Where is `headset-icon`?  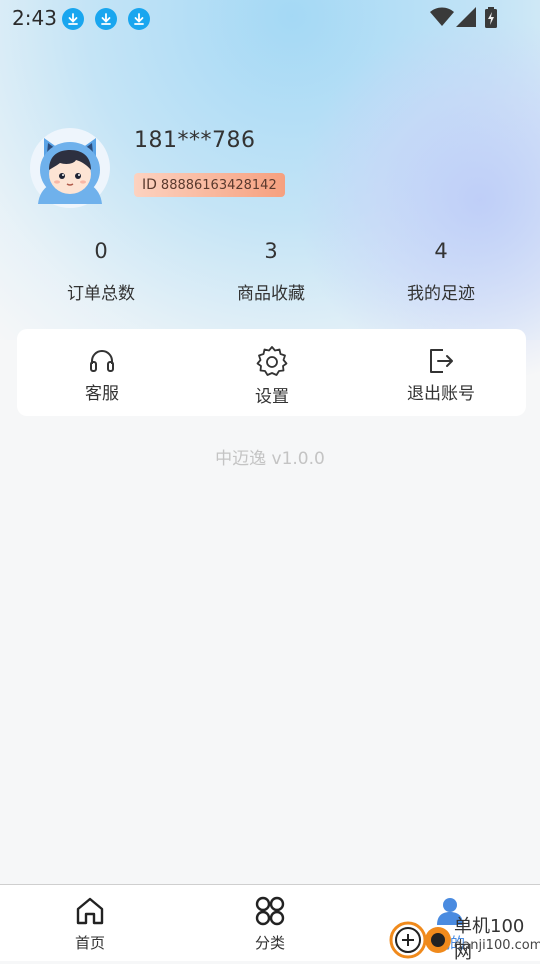
headset-icon is located at coordinates (102, 361).